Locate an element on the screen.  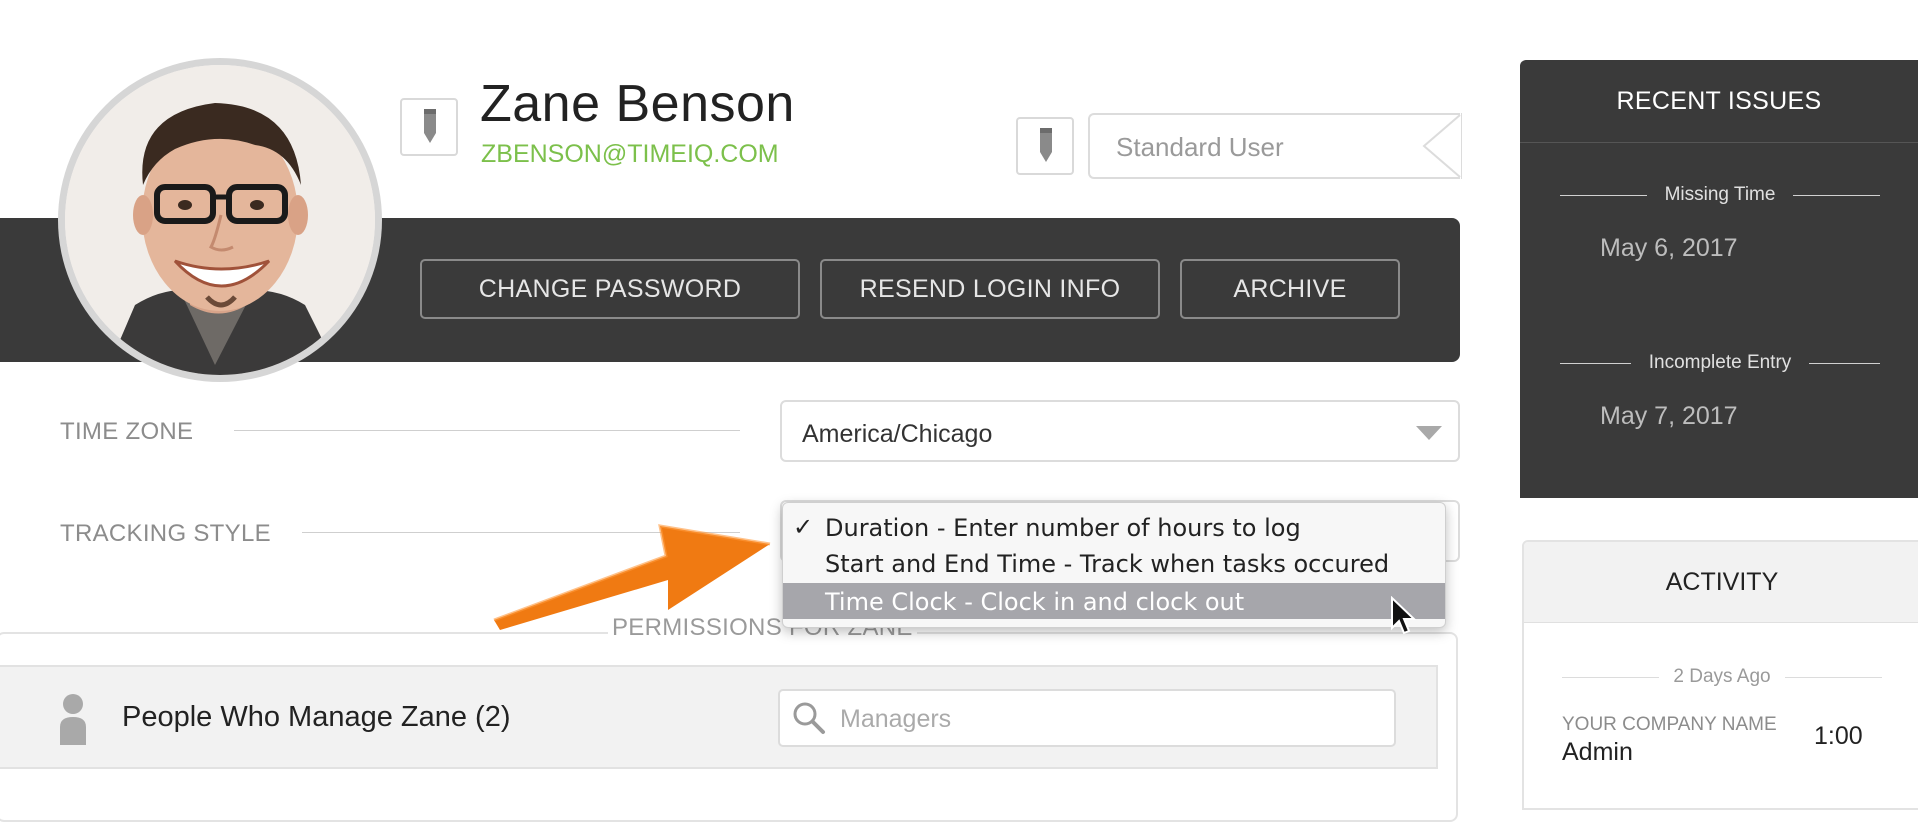
activity-when: 2 Days Ago is located at coordinates (1722, 676).